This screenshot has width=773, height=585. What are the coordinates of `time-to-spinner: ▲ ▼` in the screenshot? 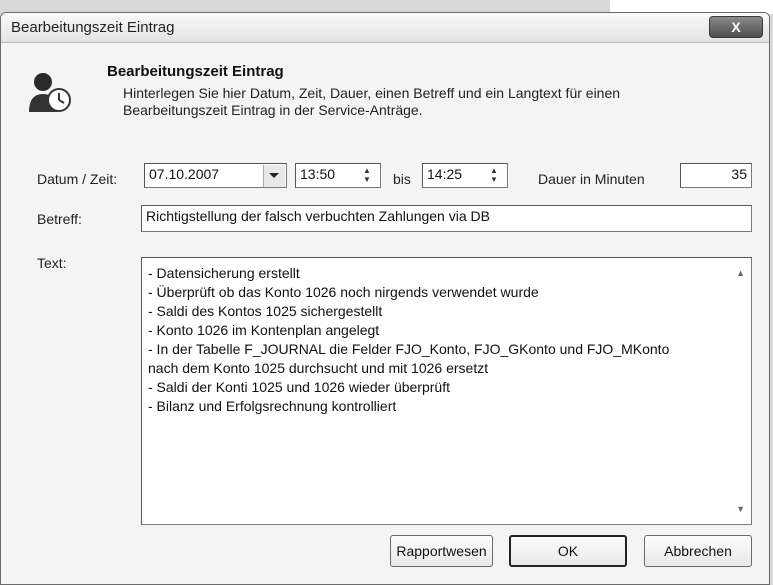 It's located at (494, 176).